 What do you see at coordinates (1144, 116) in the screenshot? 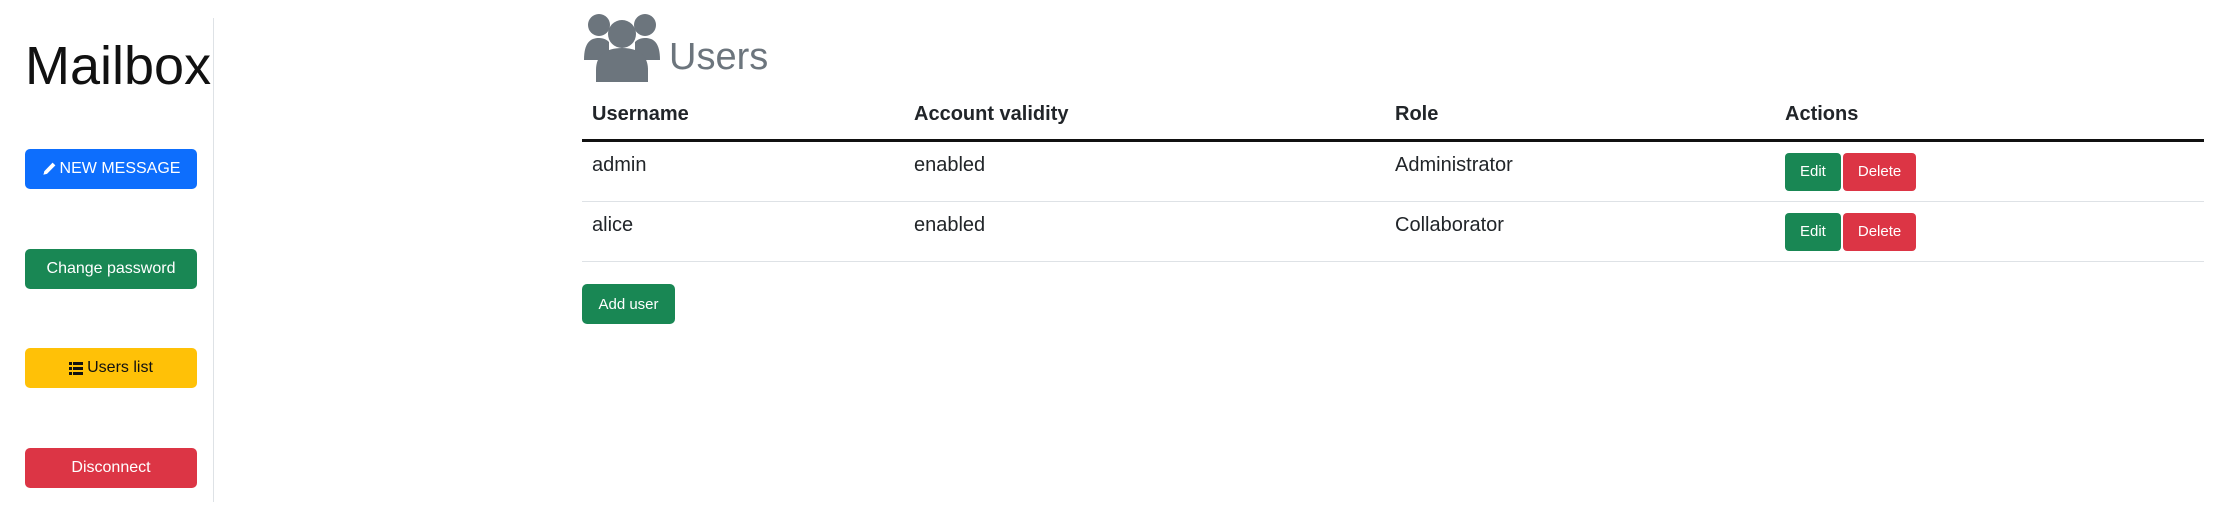
I see `column-header-account-validity: Account validity` at bounding box center [1144, 116].